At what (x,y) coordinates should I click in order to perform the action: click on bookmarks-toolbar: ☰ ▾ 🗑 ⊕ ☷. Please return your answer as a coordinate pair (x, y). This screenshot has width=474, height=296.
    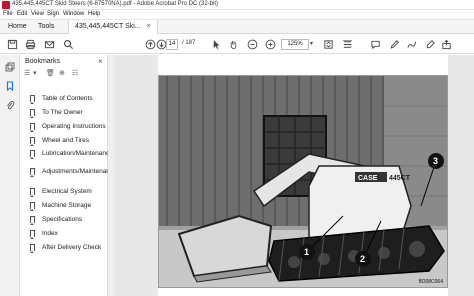
    Looking at the image, I should click on (64, 74).